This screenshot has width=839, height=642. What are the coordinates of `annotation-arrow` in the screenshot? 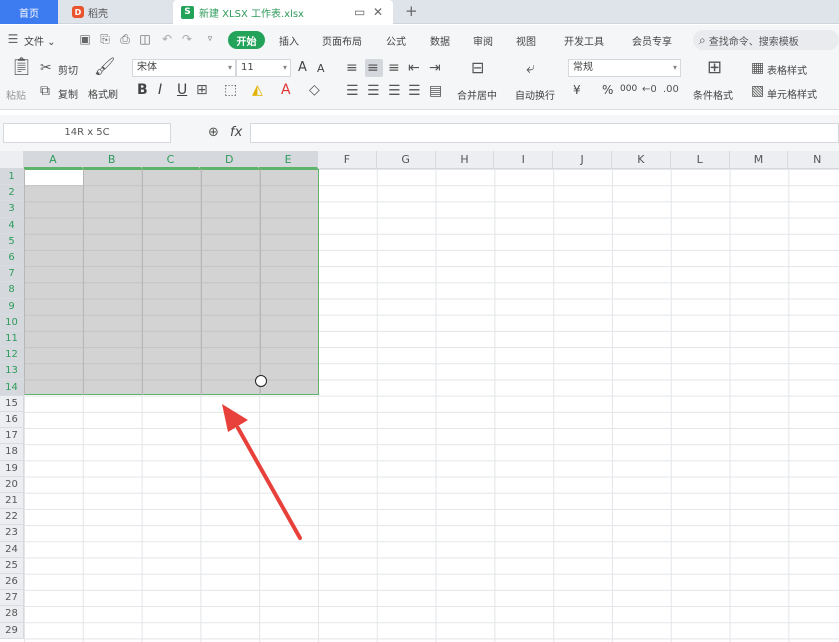 It's located at (262, 472).